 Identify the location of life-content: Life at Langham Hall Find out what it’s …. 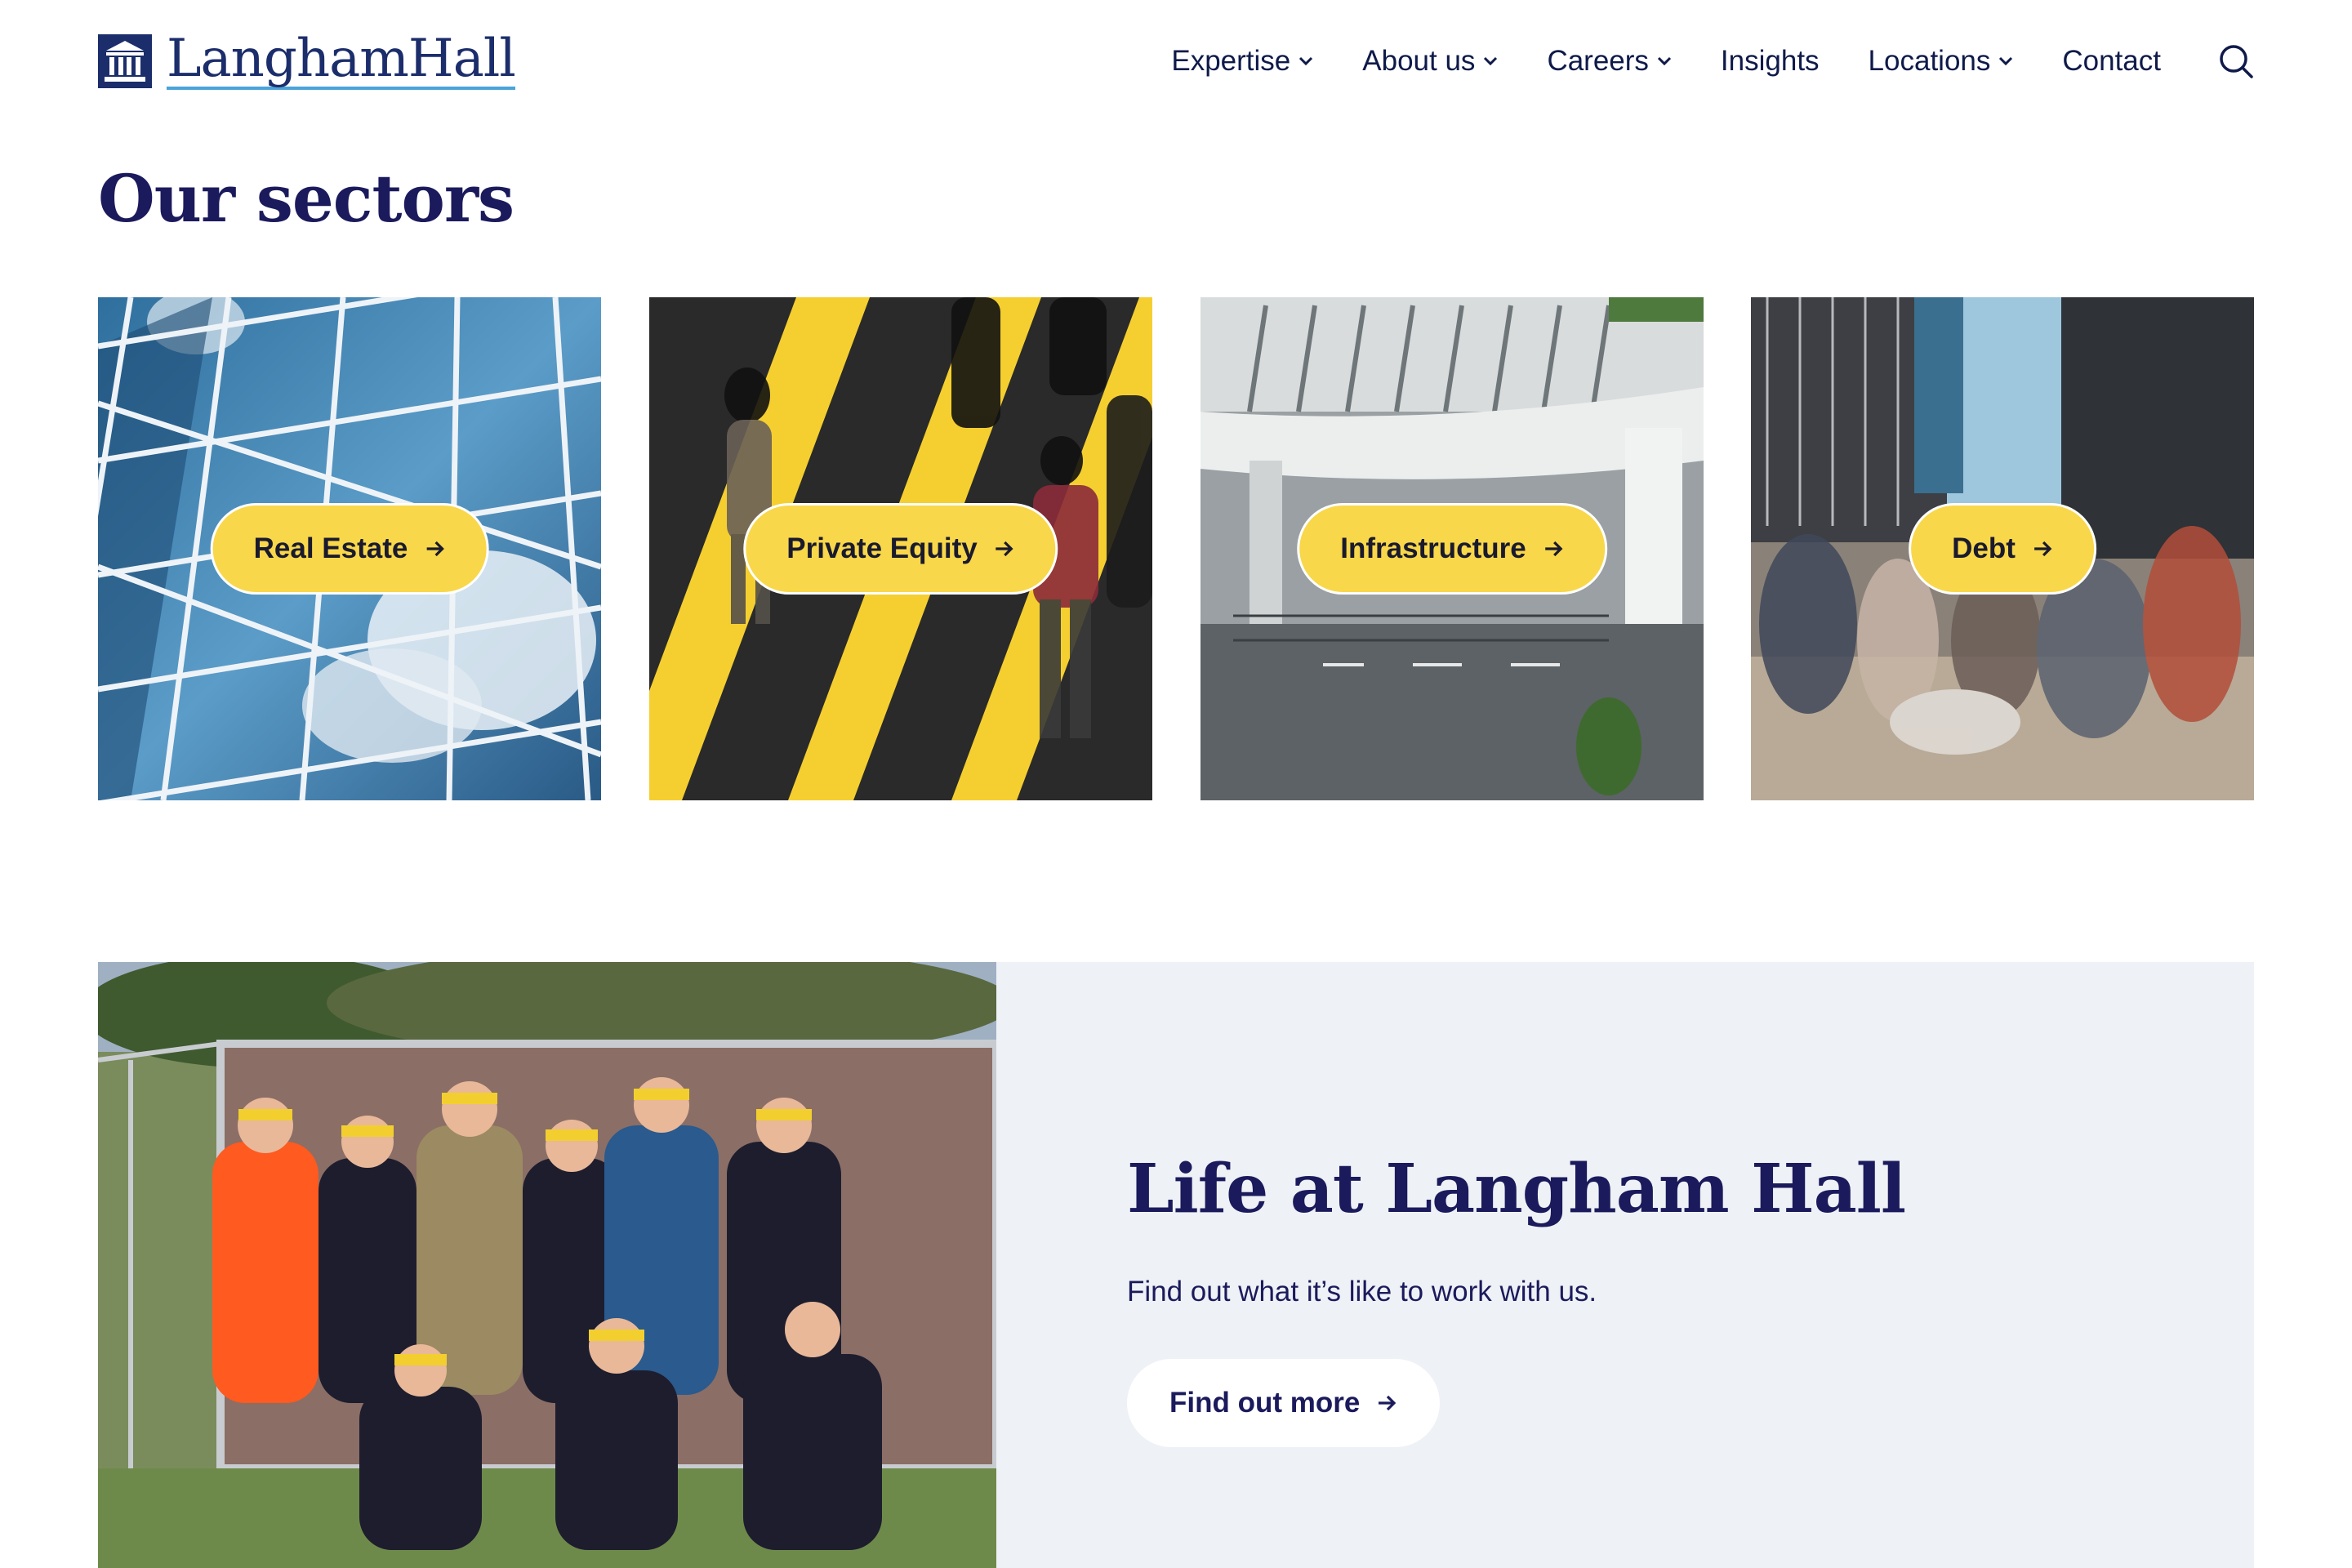
(1516, 1298).